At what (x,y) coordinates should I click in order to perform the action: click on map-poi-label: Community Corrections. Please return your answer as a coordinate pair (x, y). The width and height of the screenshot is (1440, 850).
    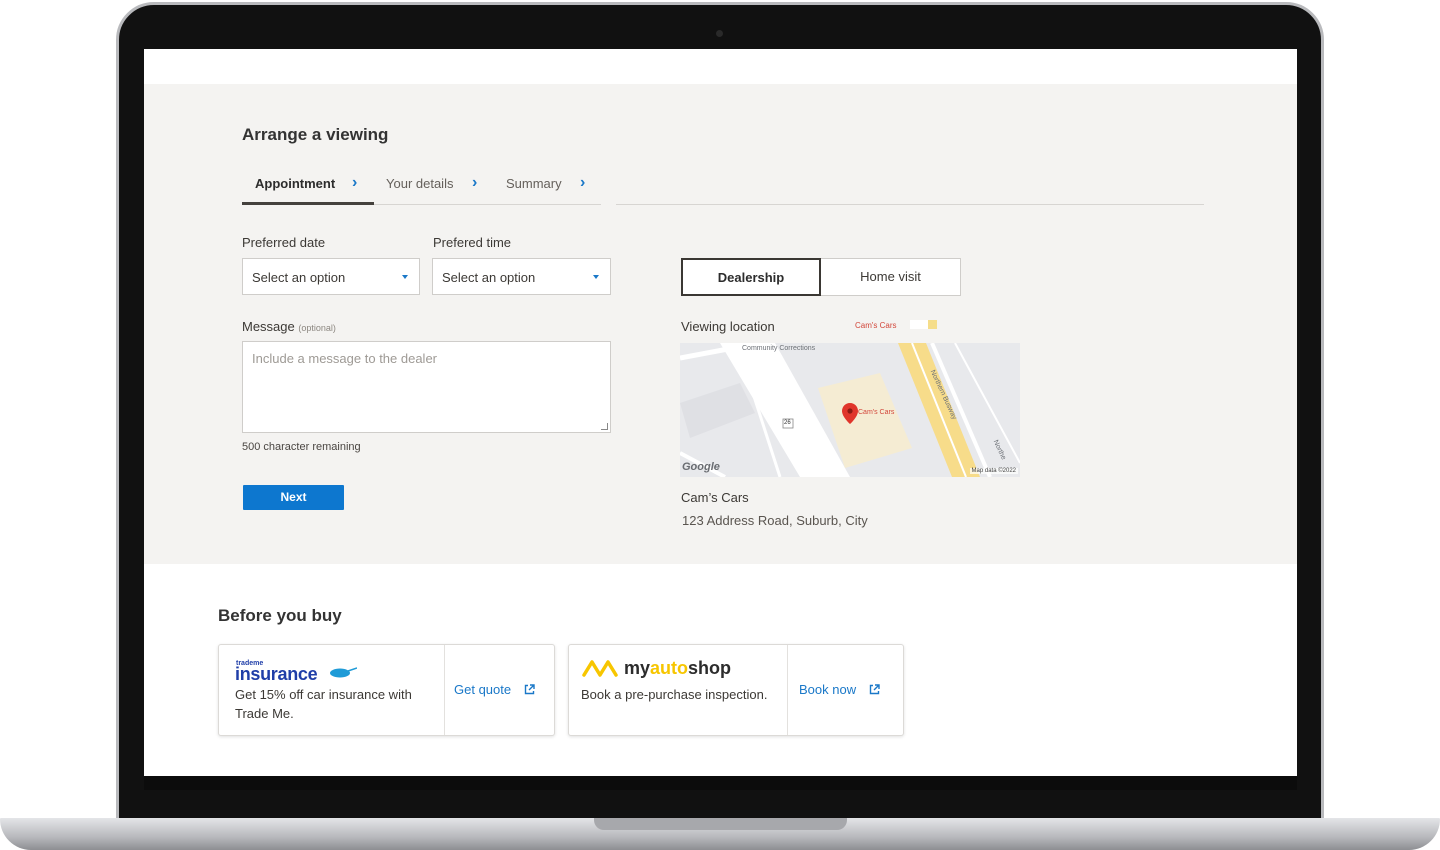
    Looking at the image, I should click on (779, 348).